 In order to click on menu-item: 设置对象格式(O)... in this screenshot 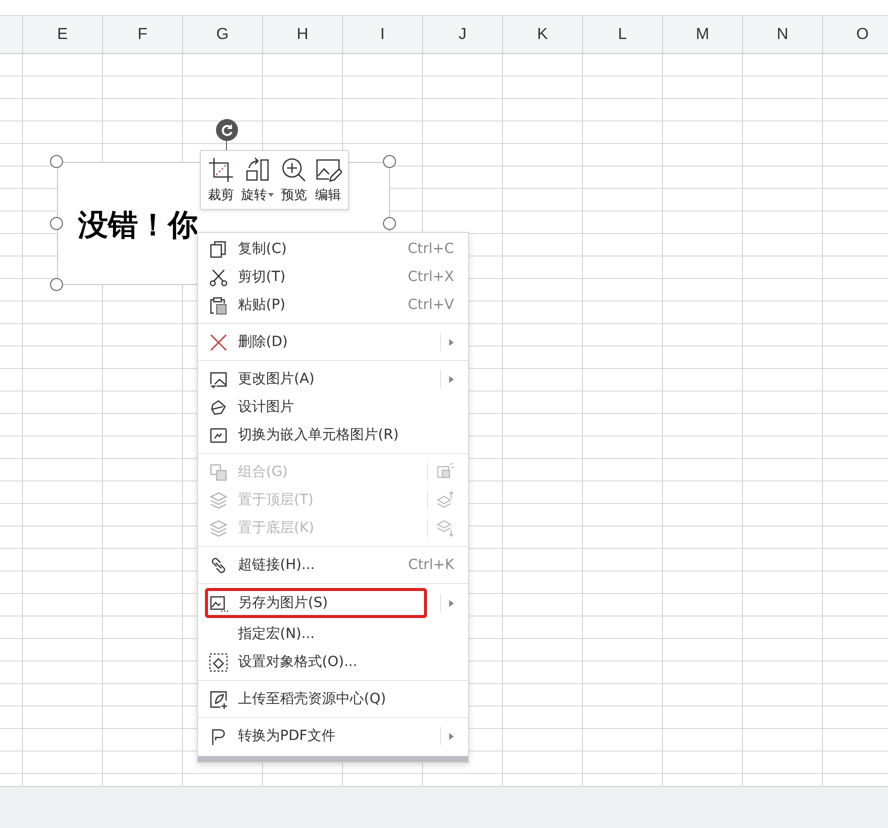, I will do `click(333, 662)`.